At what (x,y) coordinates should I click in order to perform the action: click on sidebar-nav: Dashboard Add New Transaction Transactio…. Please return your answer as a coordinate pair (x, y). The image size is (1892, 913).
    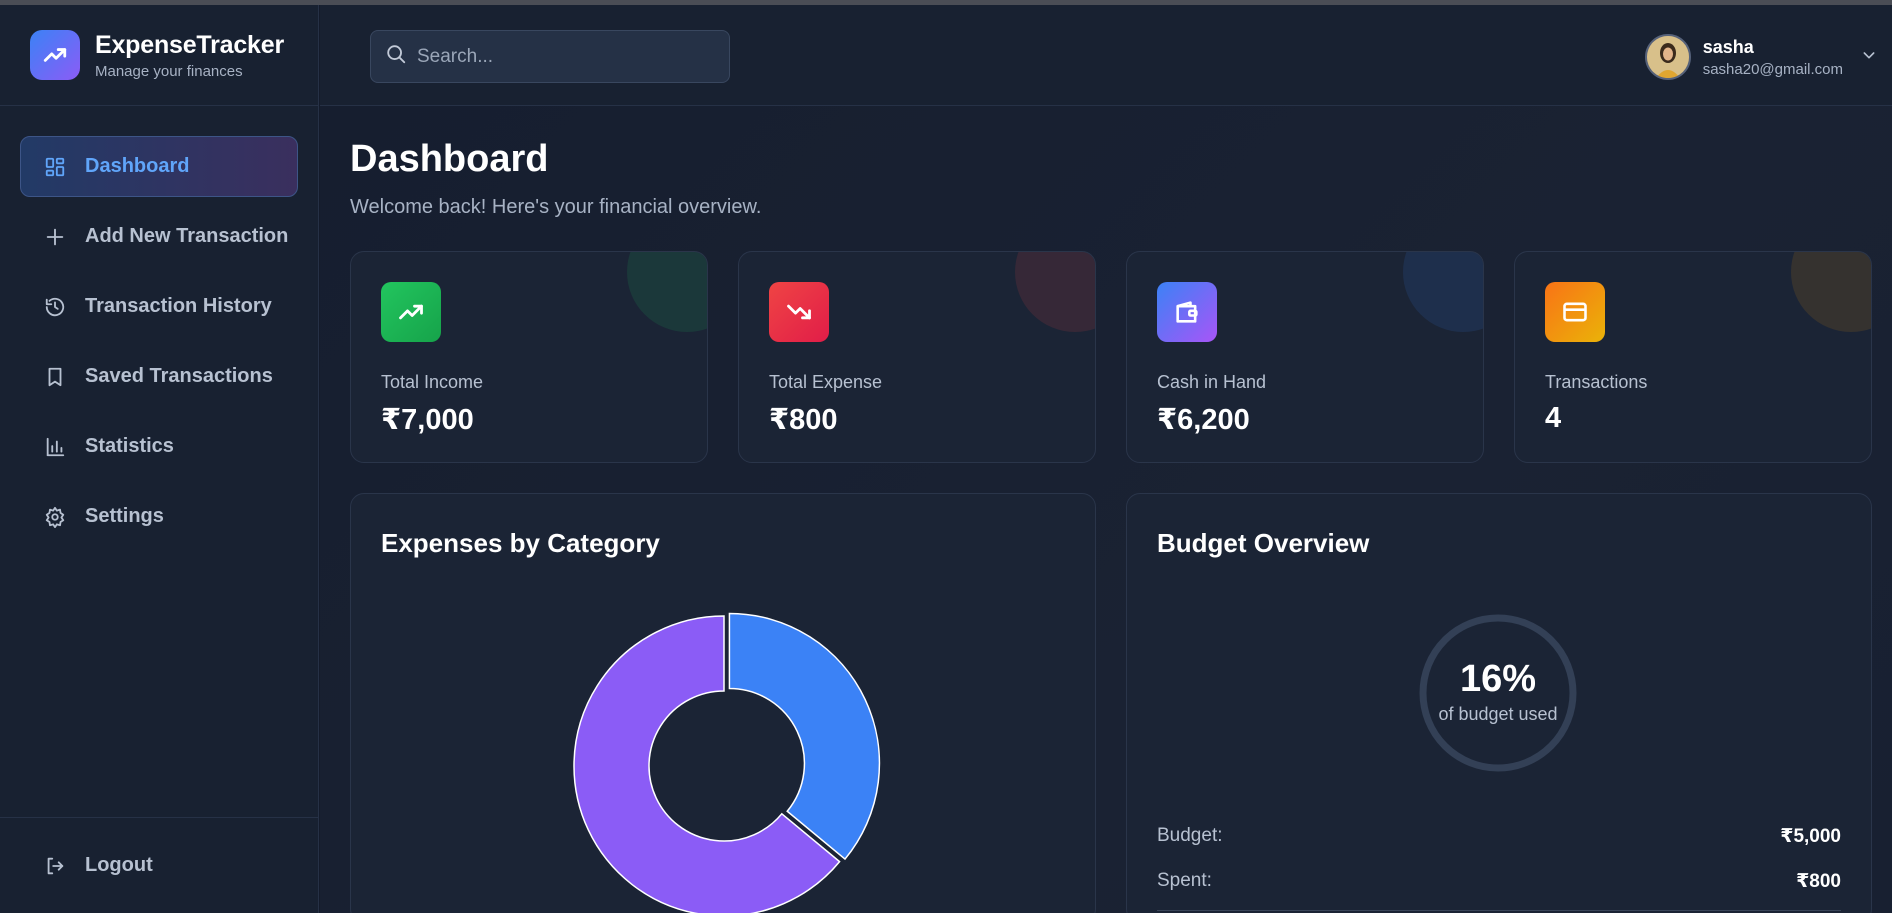
    Looking at the image, I should click on (159, 326).